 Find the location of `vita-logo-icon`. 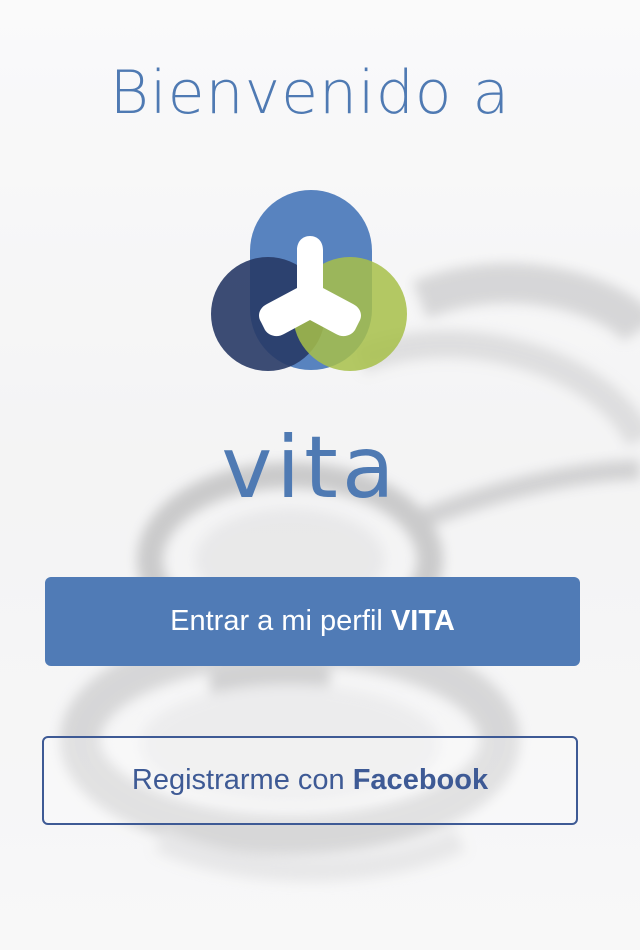

vita-logo-icon is located at coordinates (309, 280).